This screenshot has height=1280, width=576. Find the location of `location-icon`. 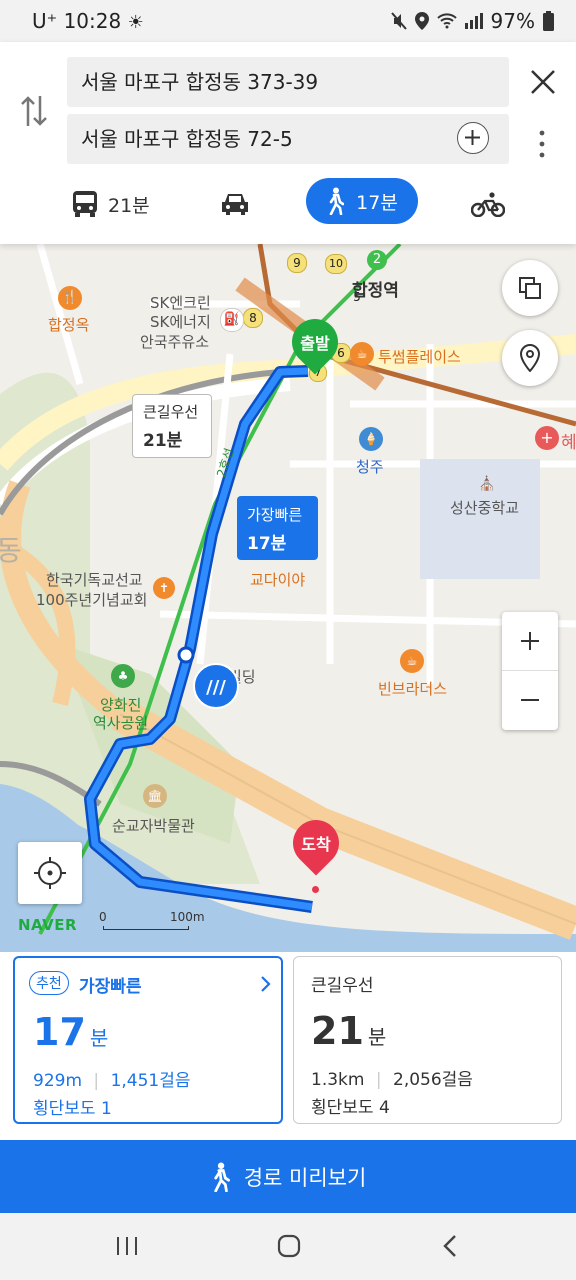

location-icon is located at coordinates (421, 21).